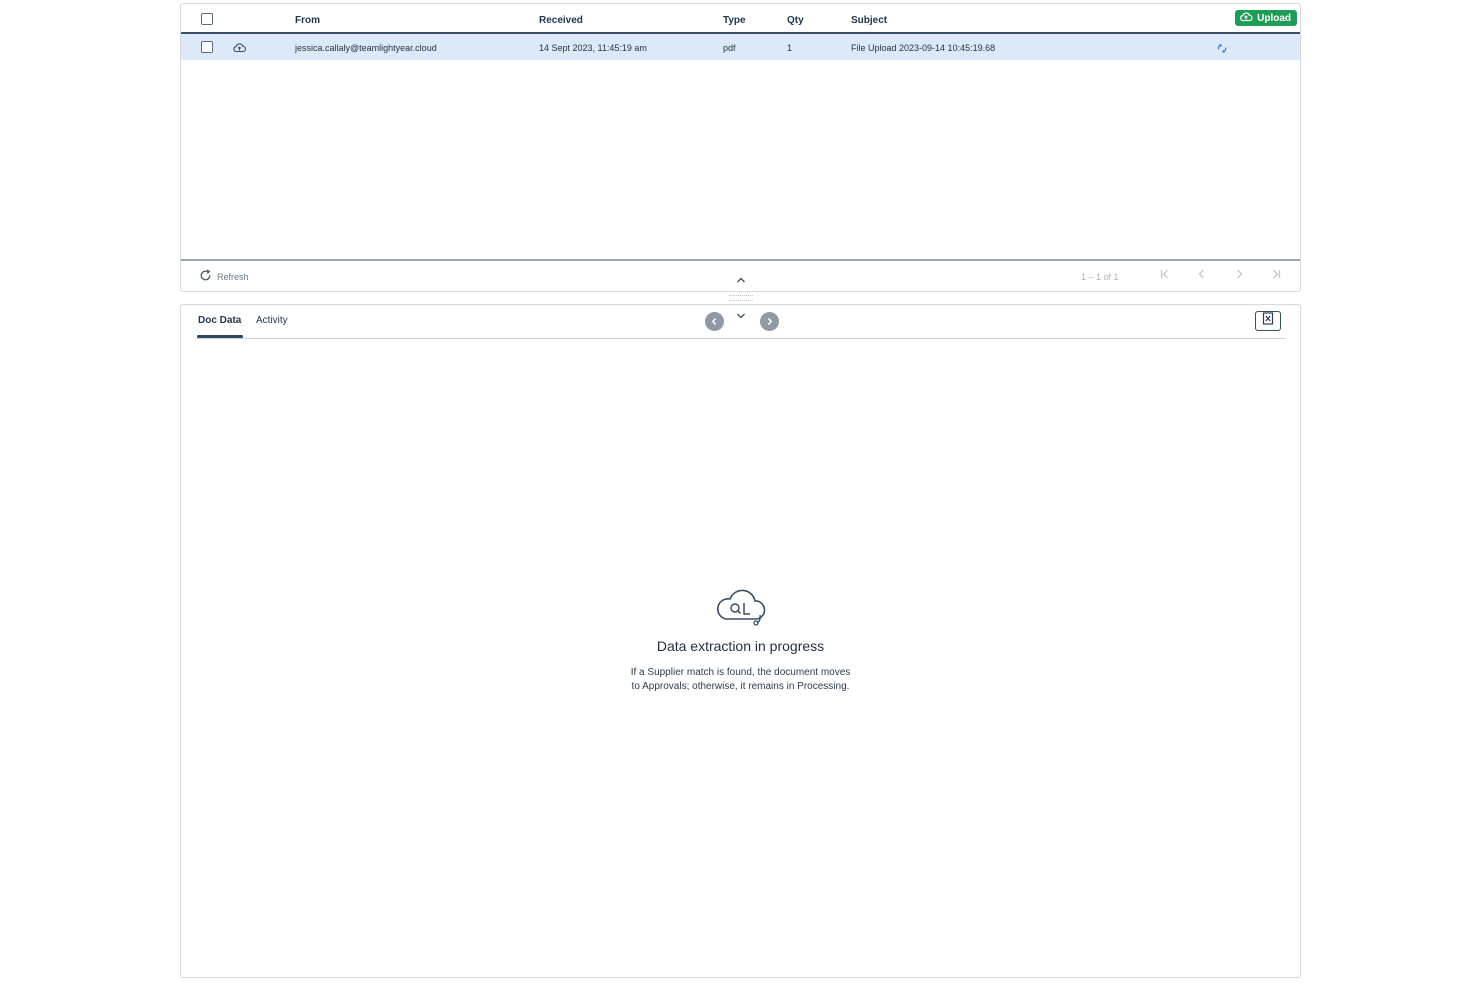  Describe the element at coordinates (593, 48) in the screenshot. I see `row-received: 14 Sept 2023, 11:45:19 am` at that location.